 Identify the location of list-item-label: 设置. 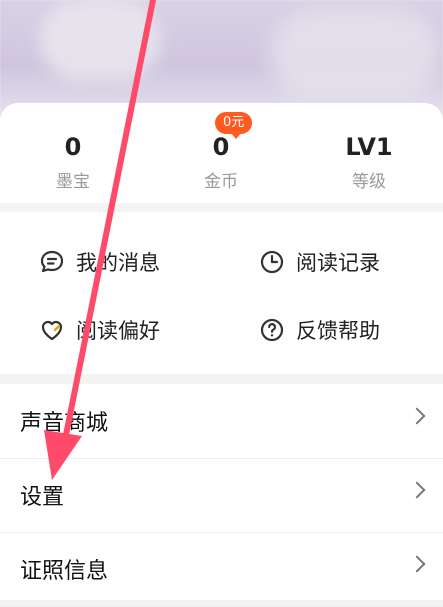
(42, 497).